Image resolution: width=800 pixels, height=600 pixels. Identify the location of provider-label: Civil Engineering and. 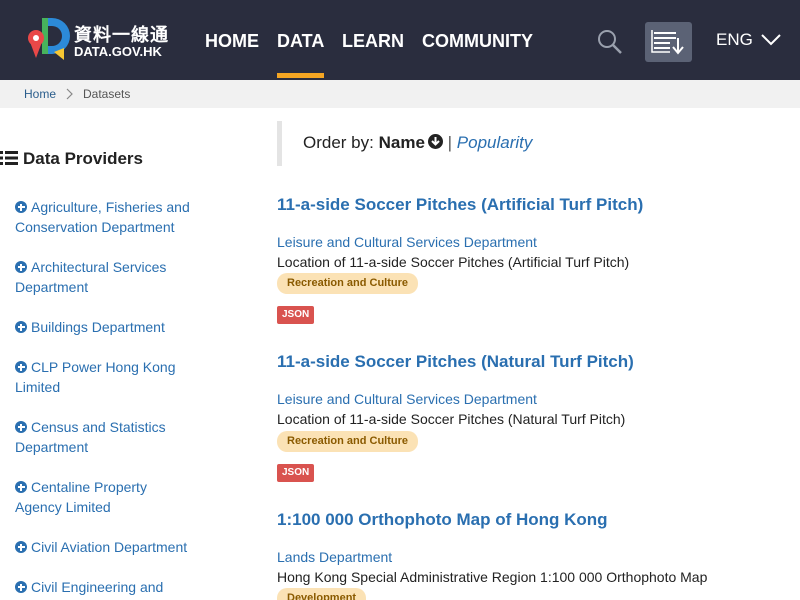
(97, 587).